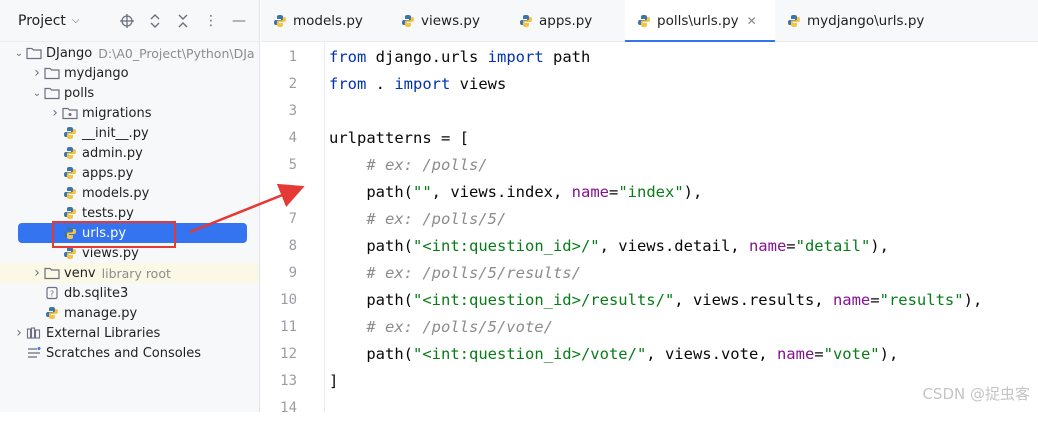 The height and width of the screenshot is (422, 1038). What do you see at coordinates (132, 233) in the screenshot?
I see `tree-item: urls.py` at bounding box center [132, 233].